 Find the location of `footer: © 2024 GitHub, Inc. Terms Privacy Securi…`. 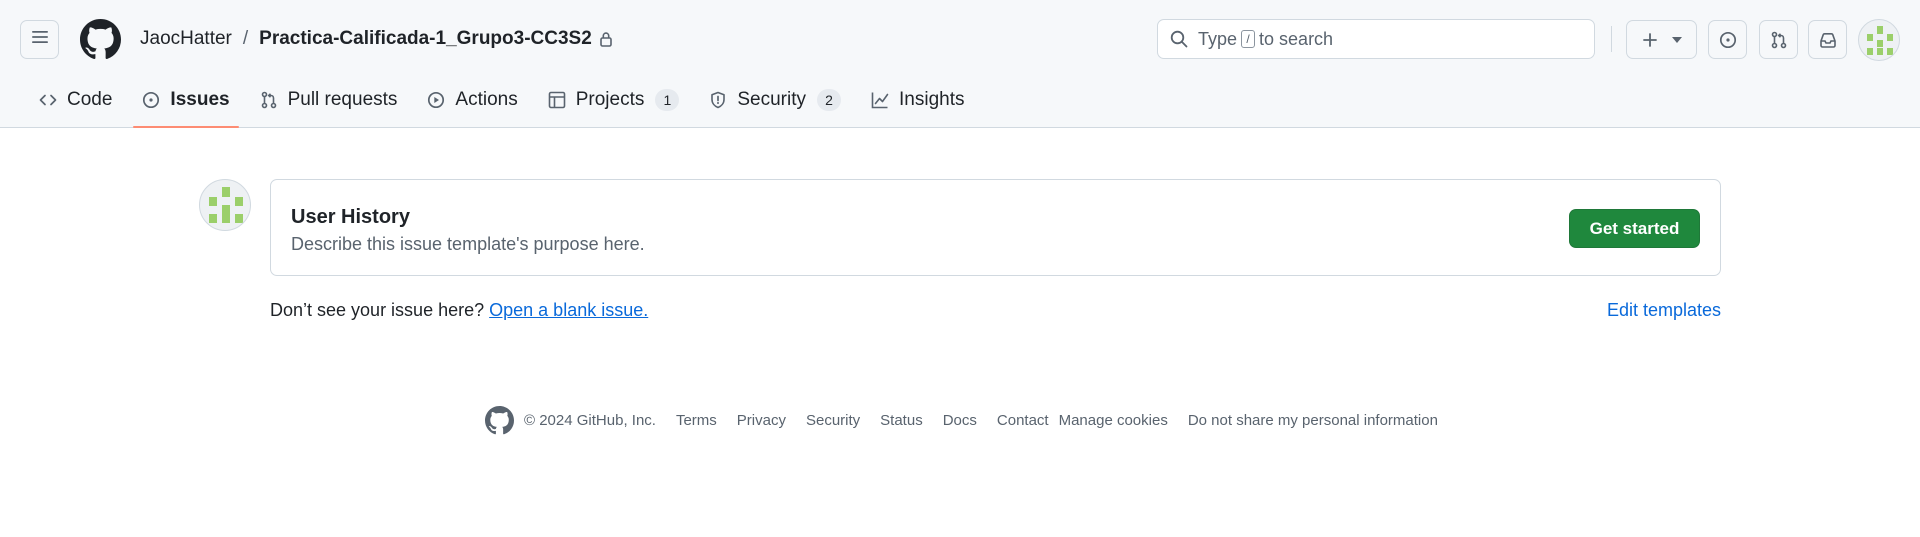

footer: © 2024 GitHub, Inc. Terms Privacy Securi… is located at coordinates (971, 420).